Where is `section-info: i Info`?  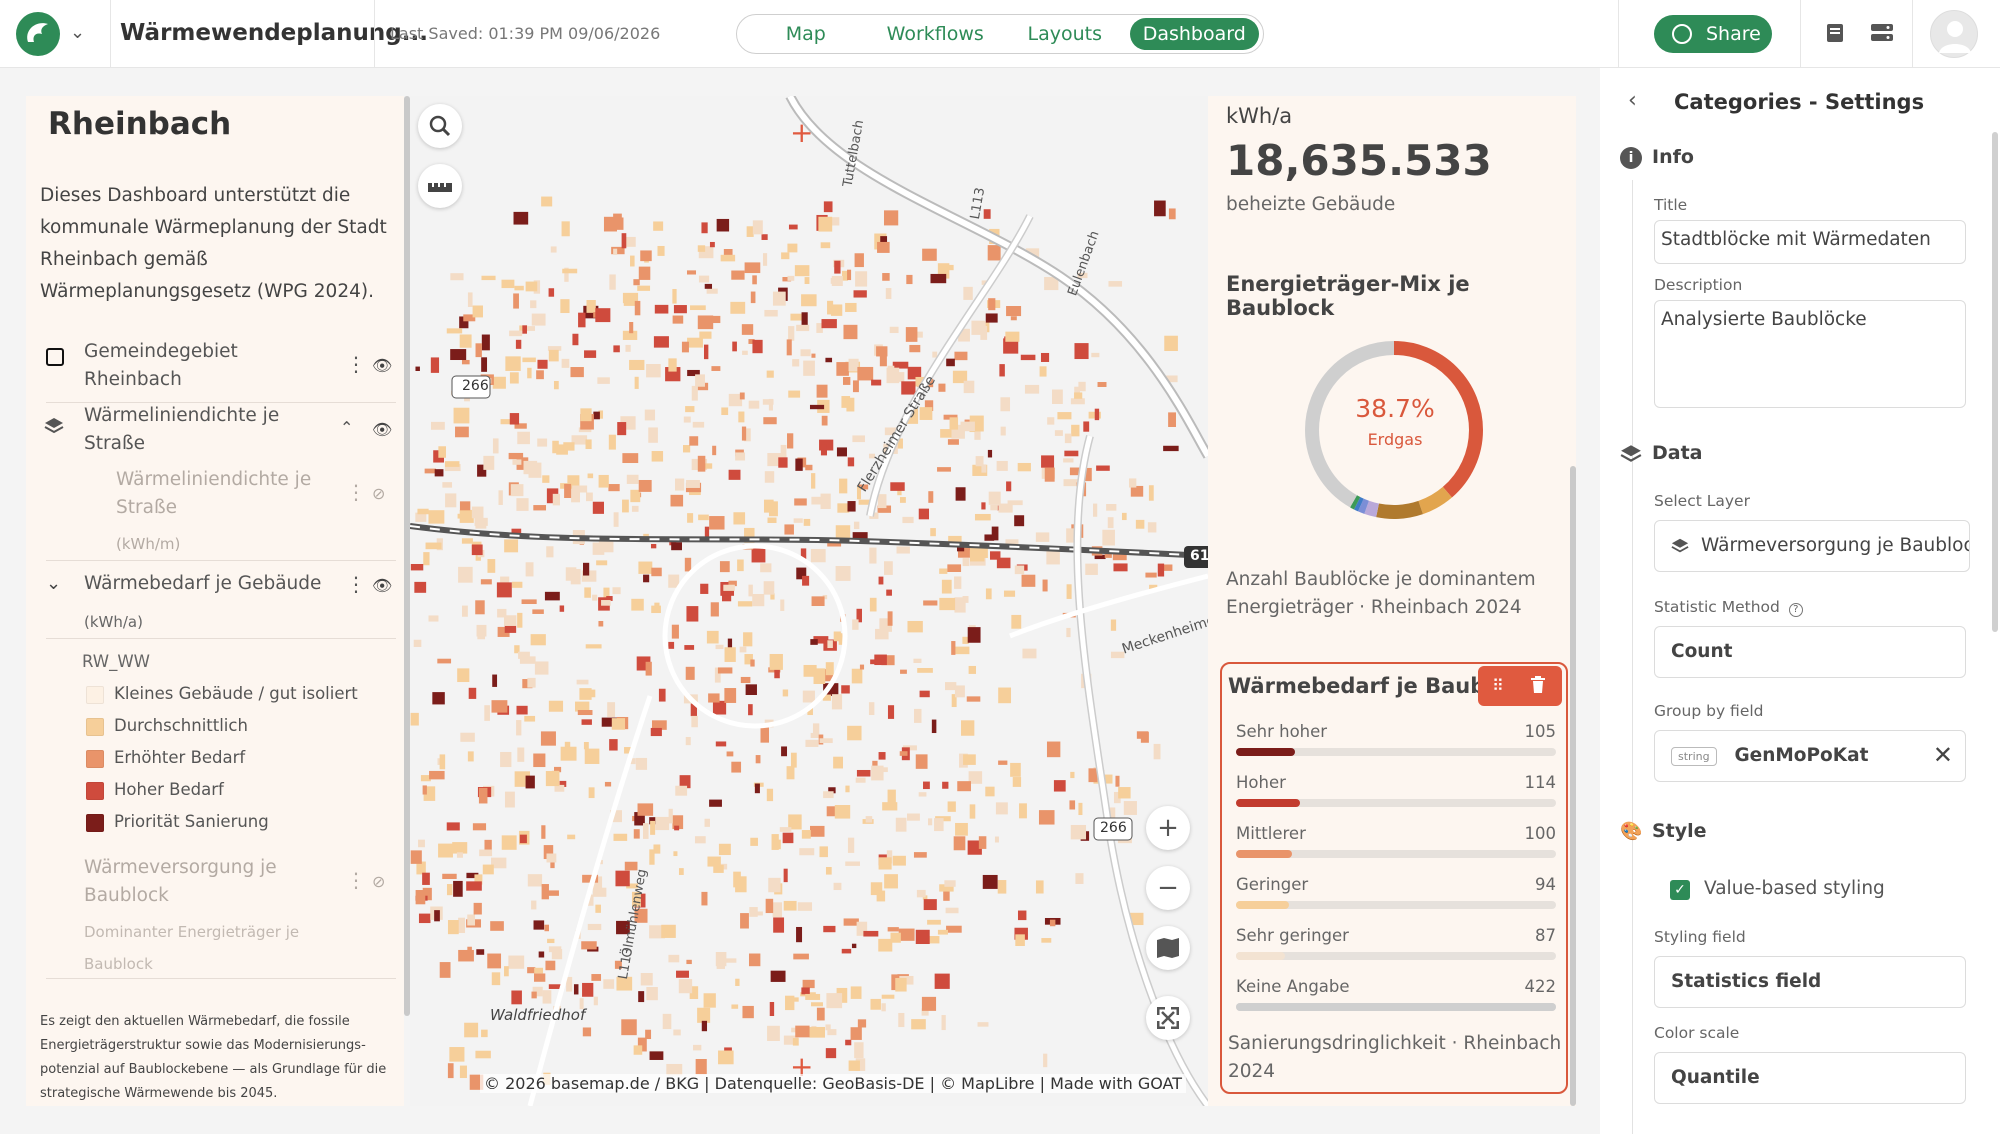
section-info: i Info is located at coordinates (1657, 157).